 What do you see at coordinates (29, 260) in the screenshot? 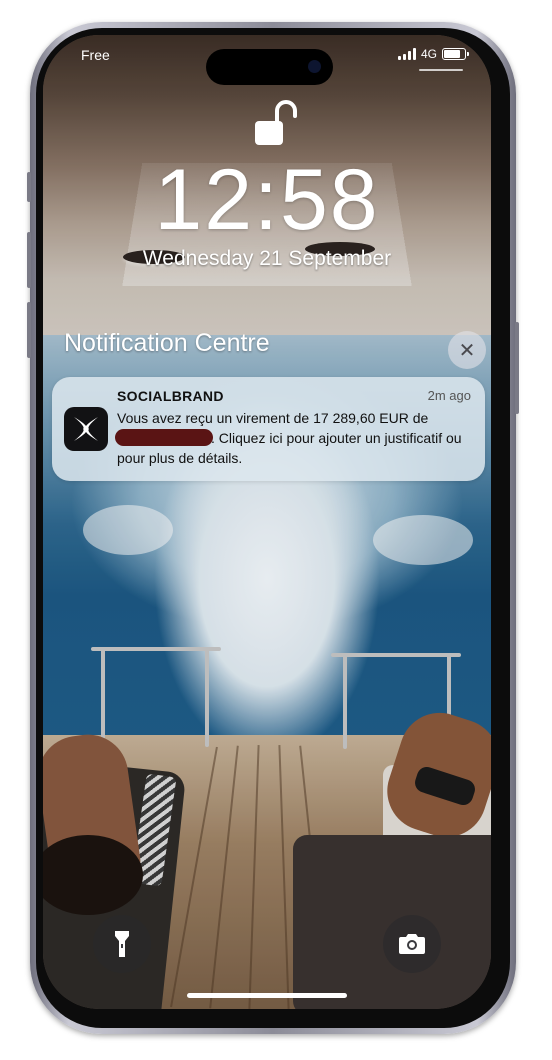
I see `volume-up-button` at bounding box center [29, 260].